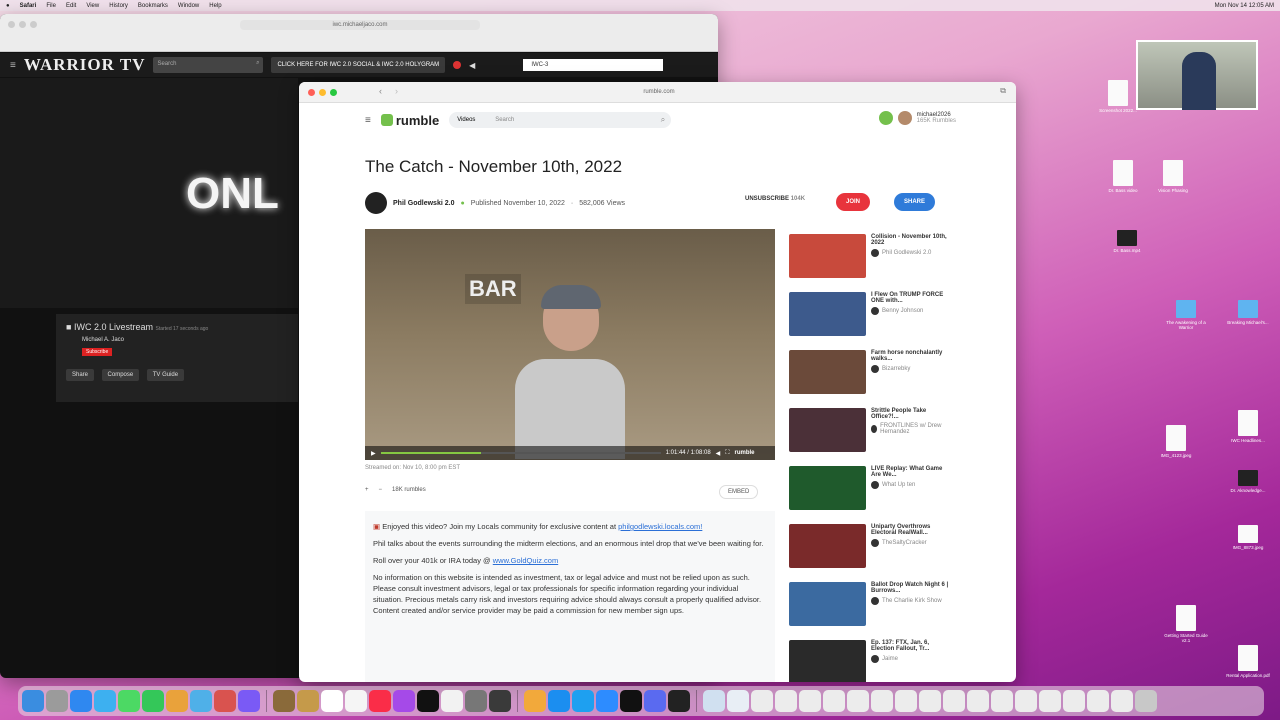 The image size is (1280, 720). Describe the element at coordinates (409, 120) in the screenshot. I see `rumble-logo: rumble` at that location.